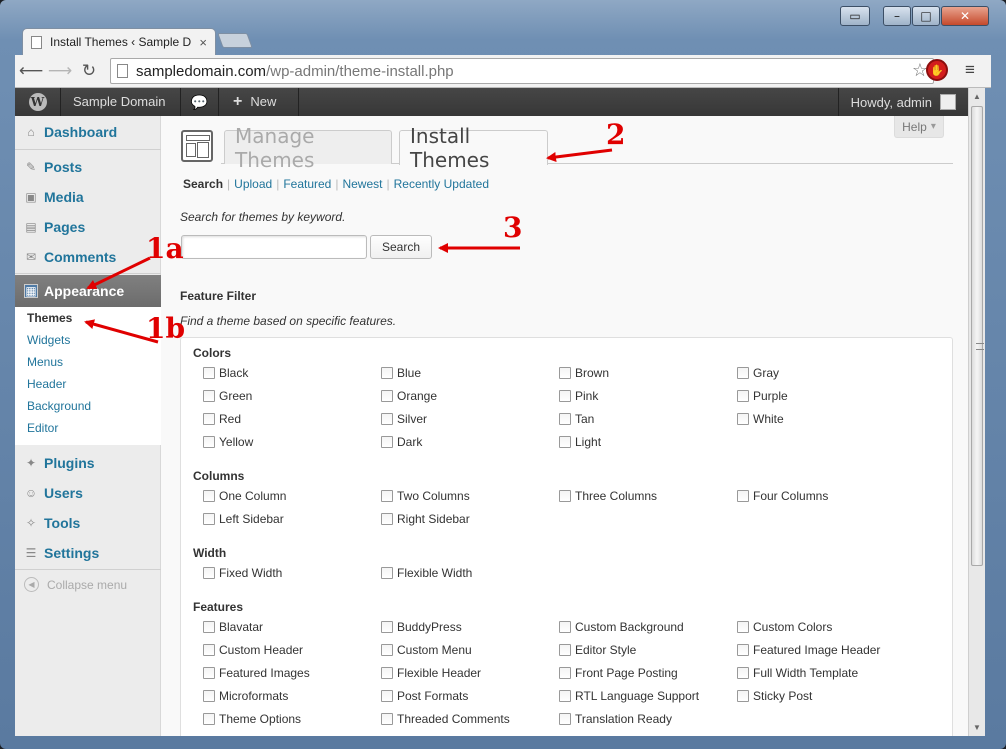  I want to click on feature-option: White, so click(760, 419).